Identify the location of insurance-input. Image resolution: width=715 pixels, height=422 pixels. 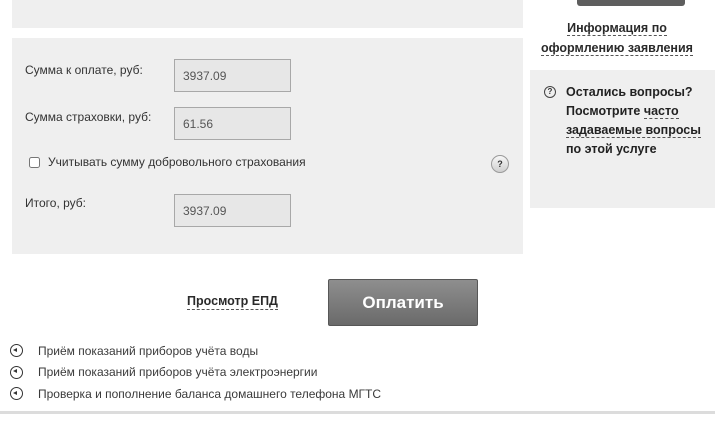
(232, 123).